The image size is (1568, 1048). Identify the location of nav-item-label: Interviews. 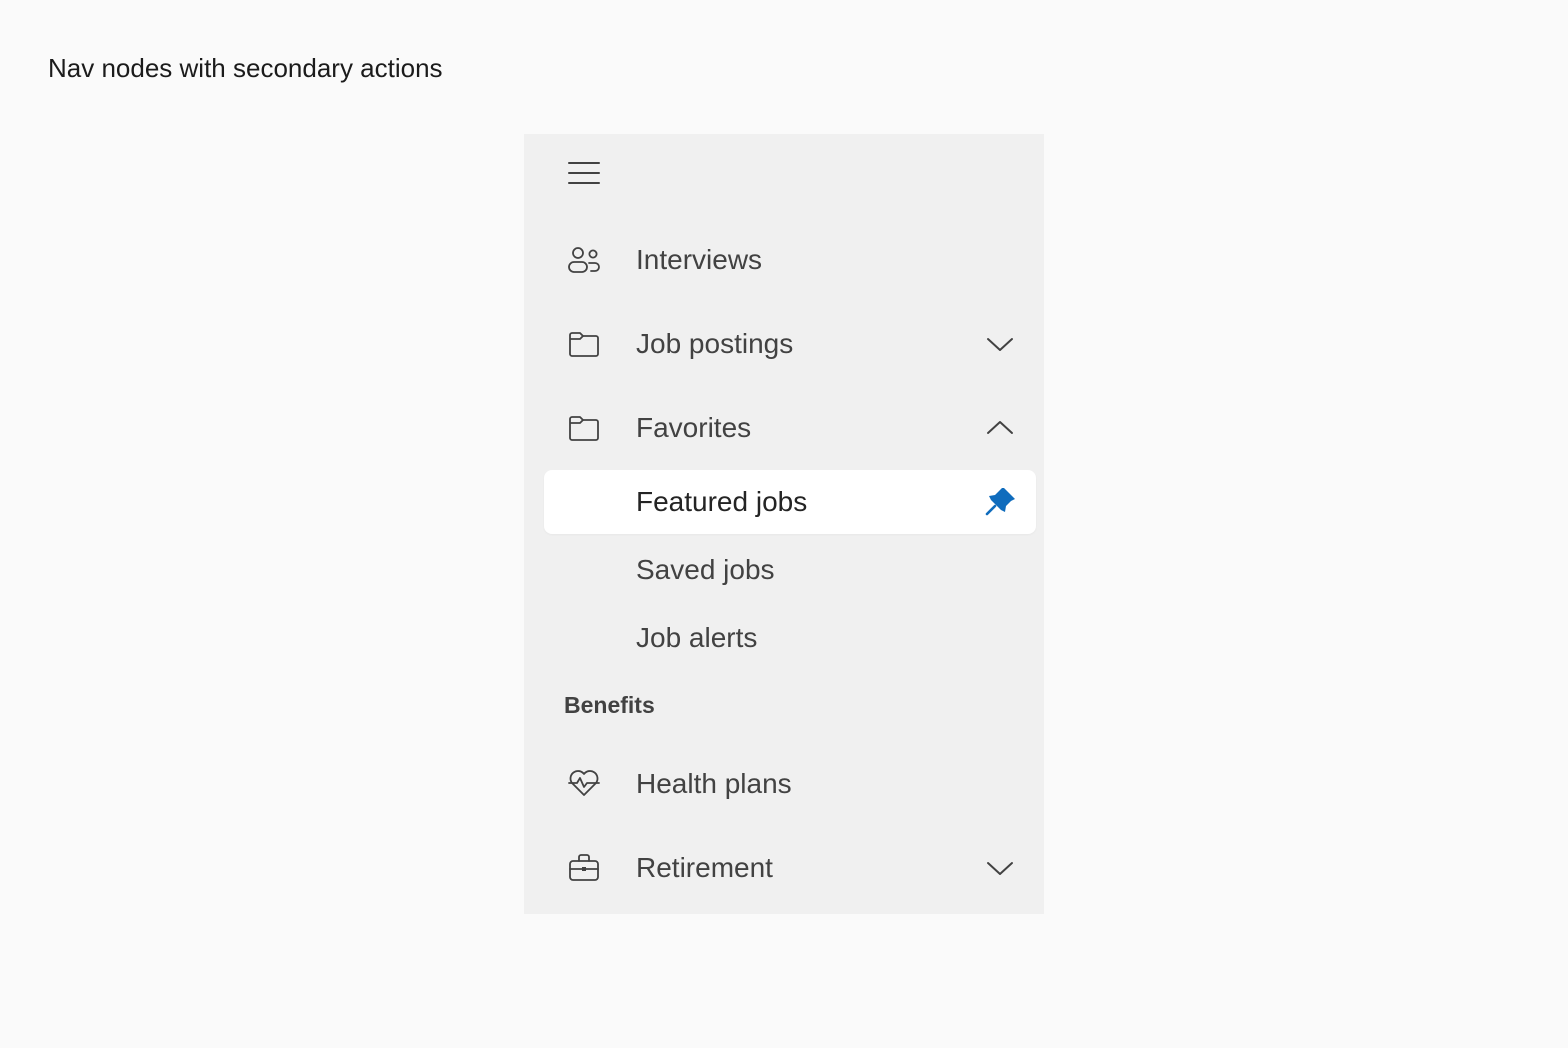
(699, 259).